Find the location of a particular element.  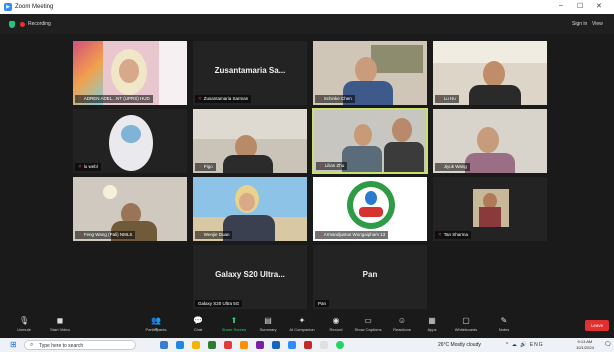

ai-sparkle-icon: ✦ is located at coordinates (302, 320).